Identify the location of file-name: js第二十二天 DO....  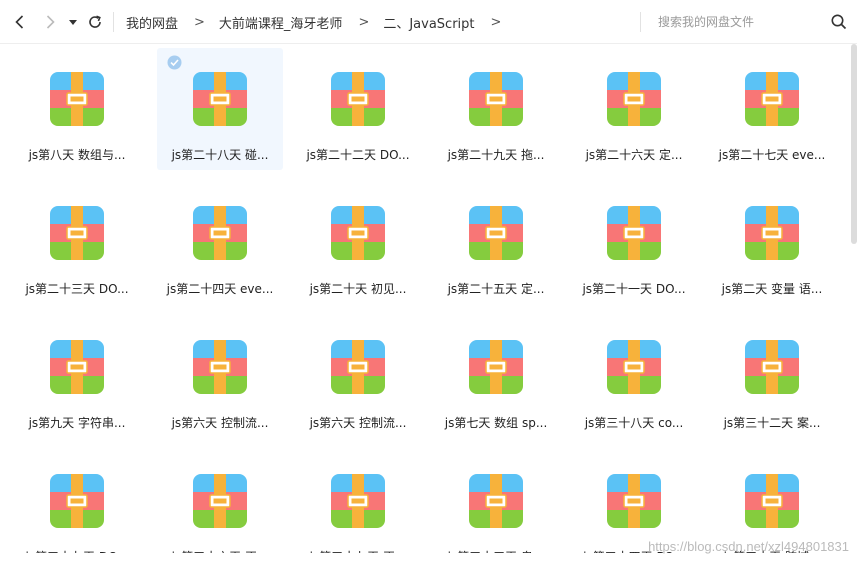
(358, 155).